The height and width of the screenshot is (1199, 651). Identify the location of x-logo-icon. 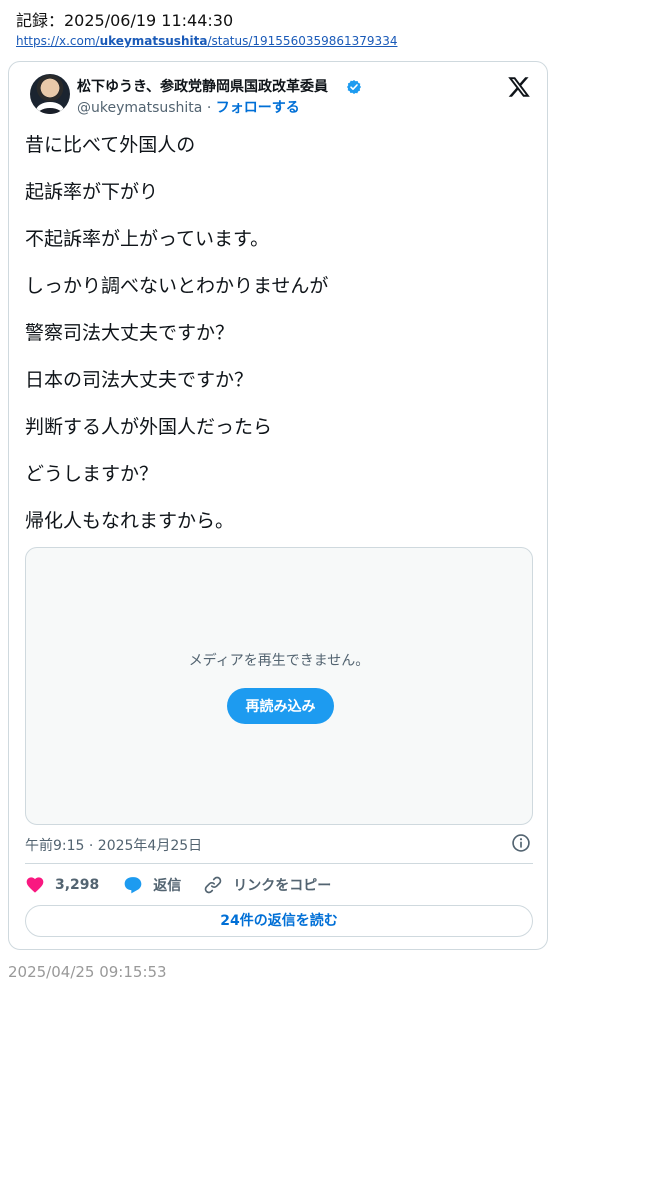
(519, 87).